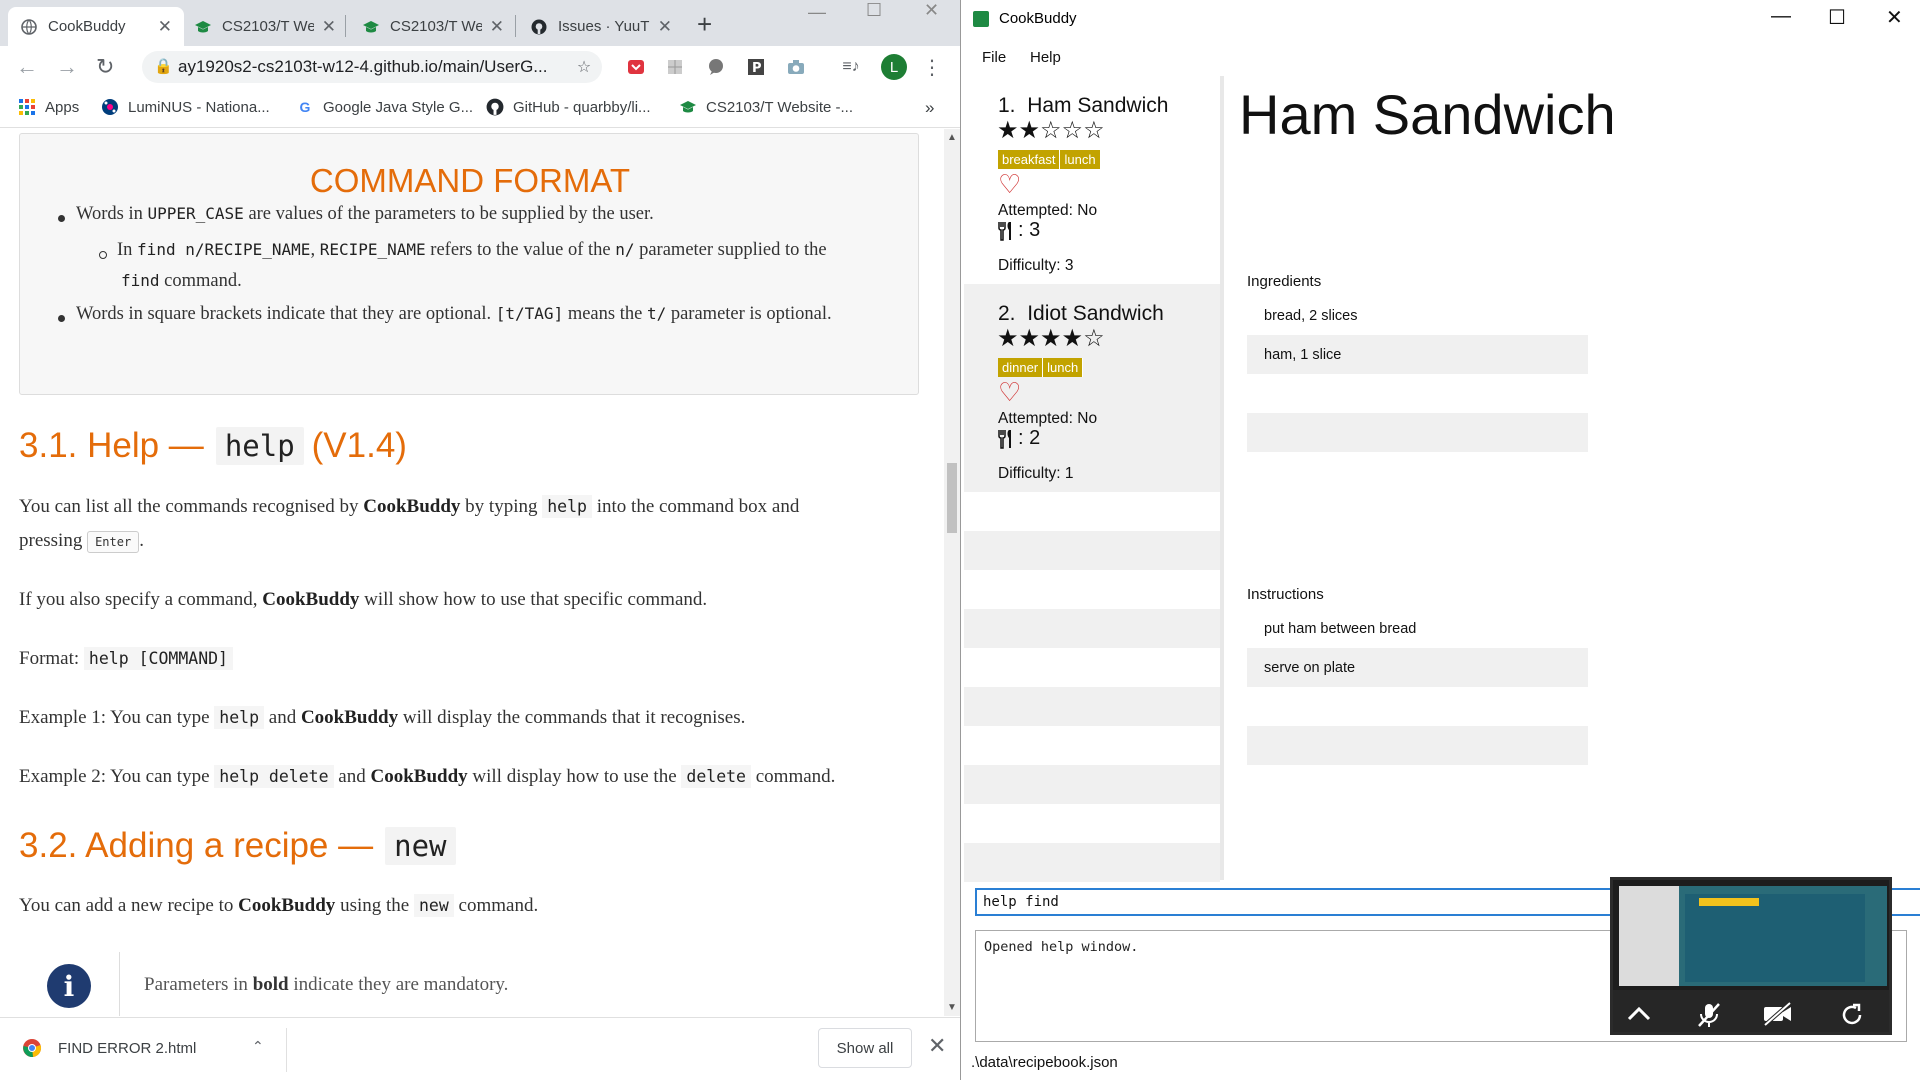 The image size is (1920, 1080). I want to click on new-tab-button: +, so click(704, 24).